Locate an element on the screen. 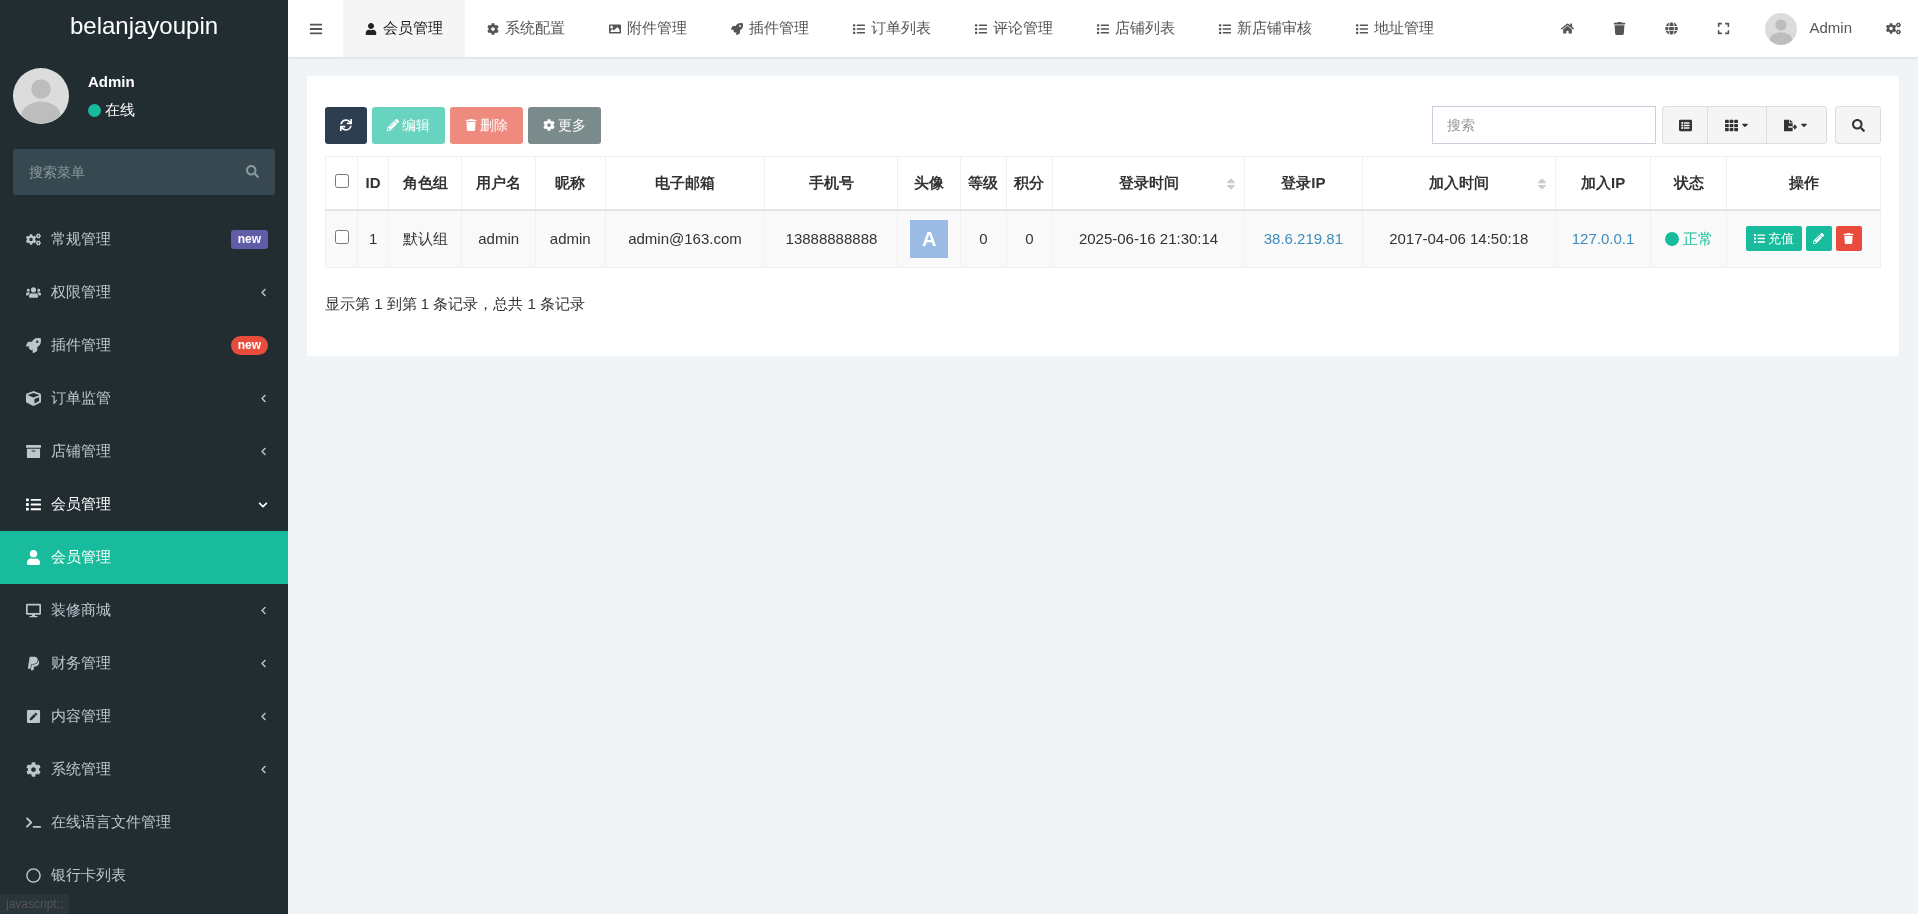 Image resolution: width=1918 pixels, height=914 pixels. column-header: 状态 is located at coordinates (1688, 182).